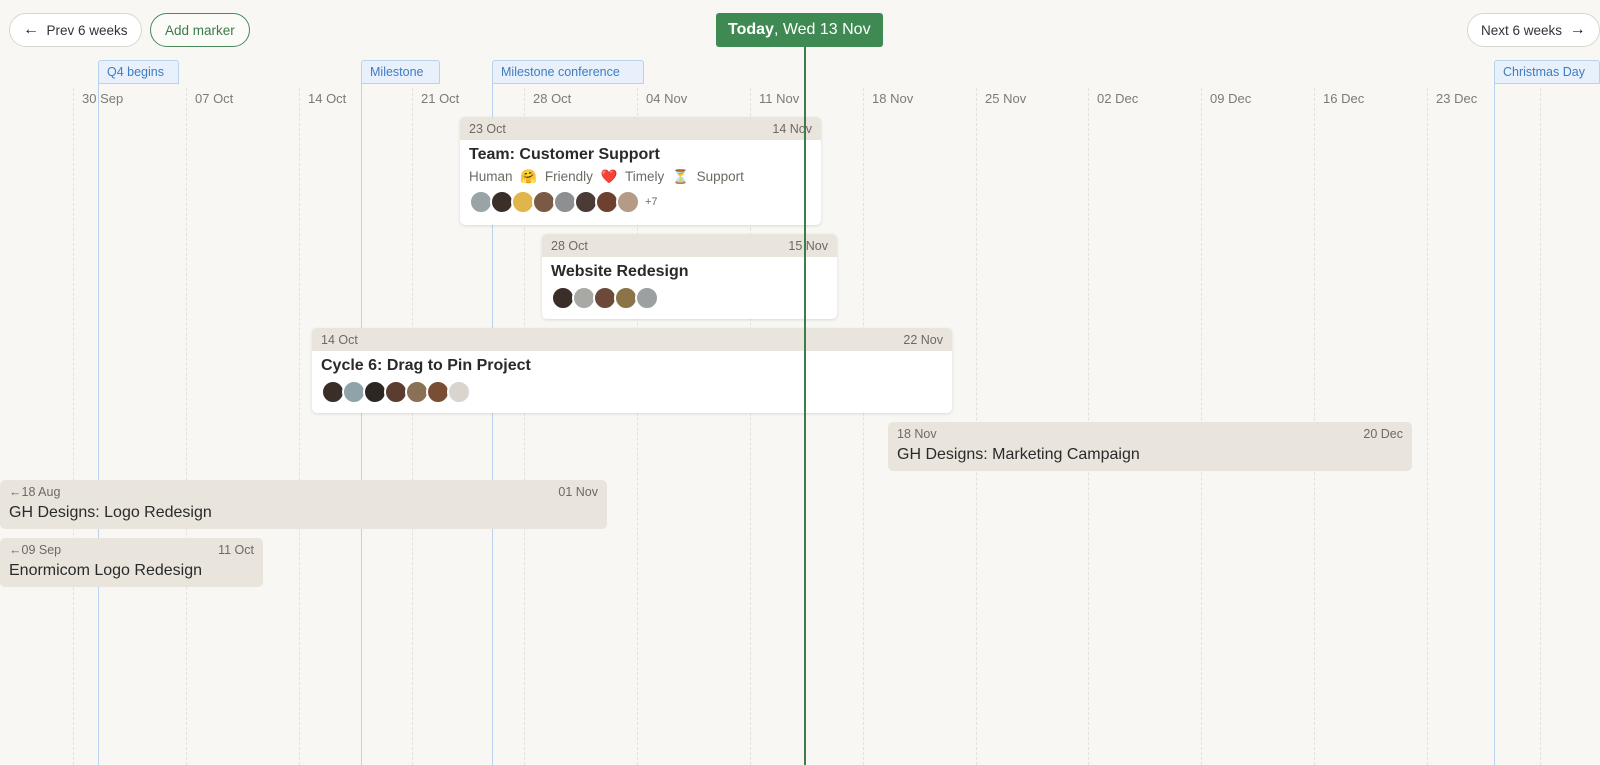 The height and width of the screenshot is (765, 1600). I want to click on project-website-redesign: 28 Oct 15 Nov Website Redesign, so click(689, 276).